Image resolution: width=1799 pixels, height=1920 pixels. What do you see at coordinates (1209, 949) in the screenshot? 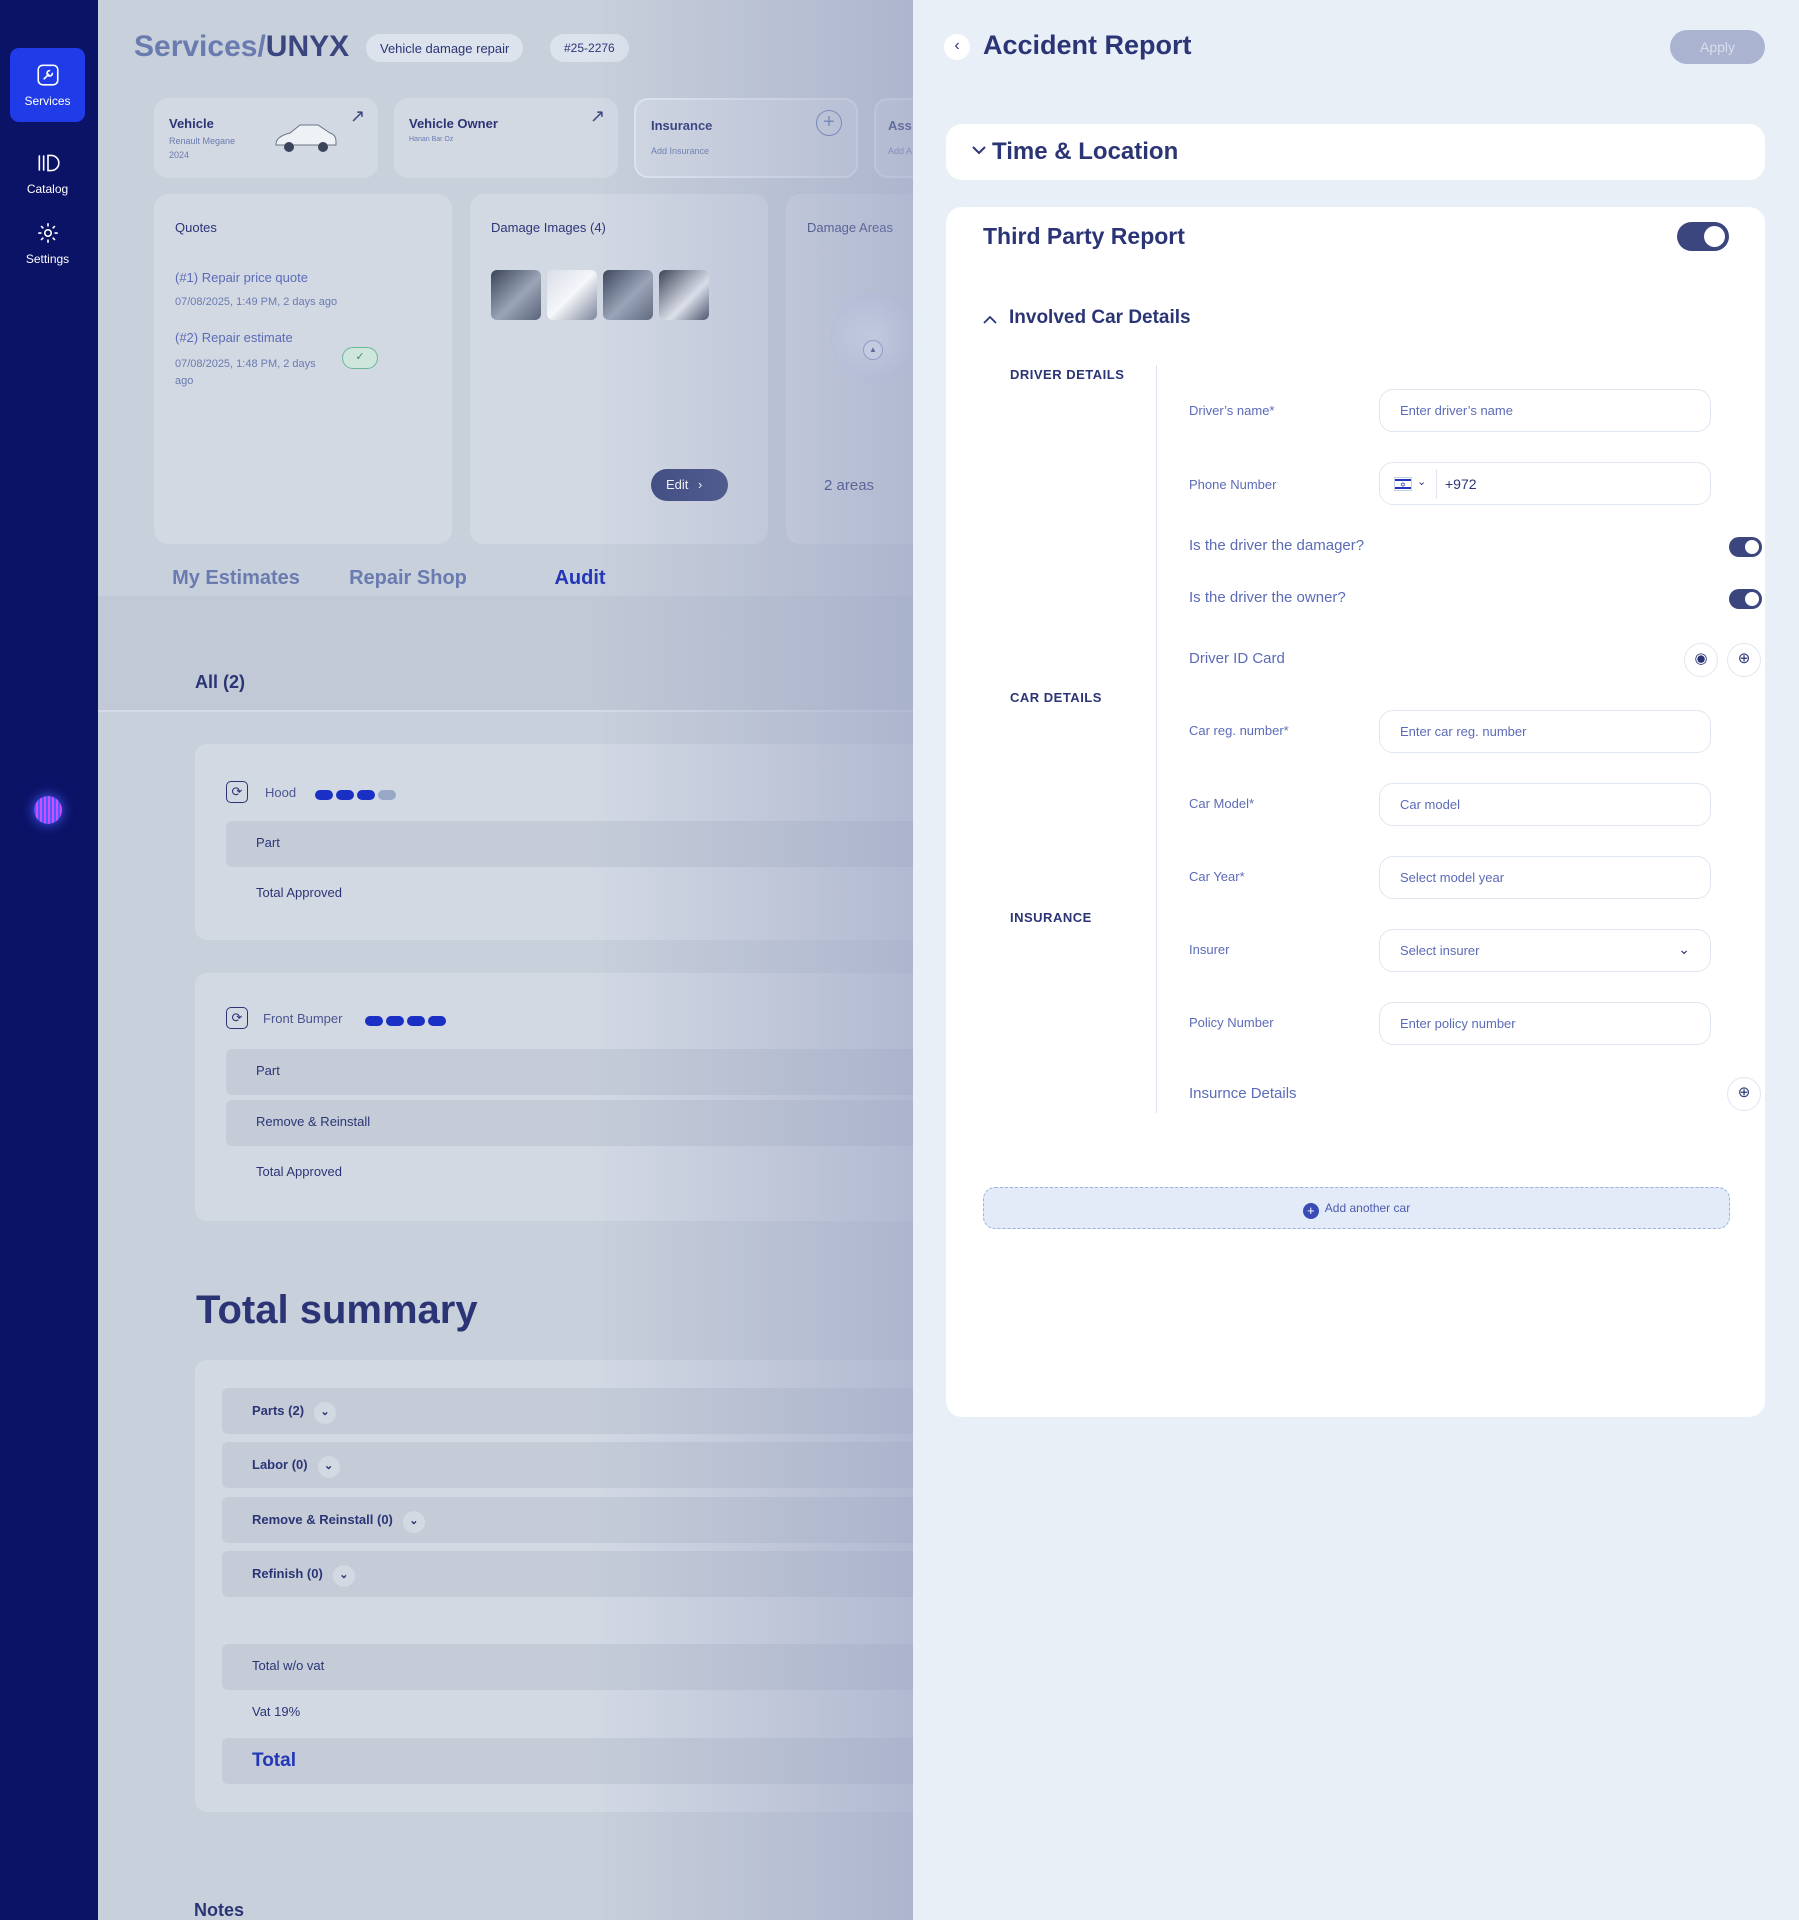
I see `insurer-label: Insurer` at bounding box center [1209, 949].